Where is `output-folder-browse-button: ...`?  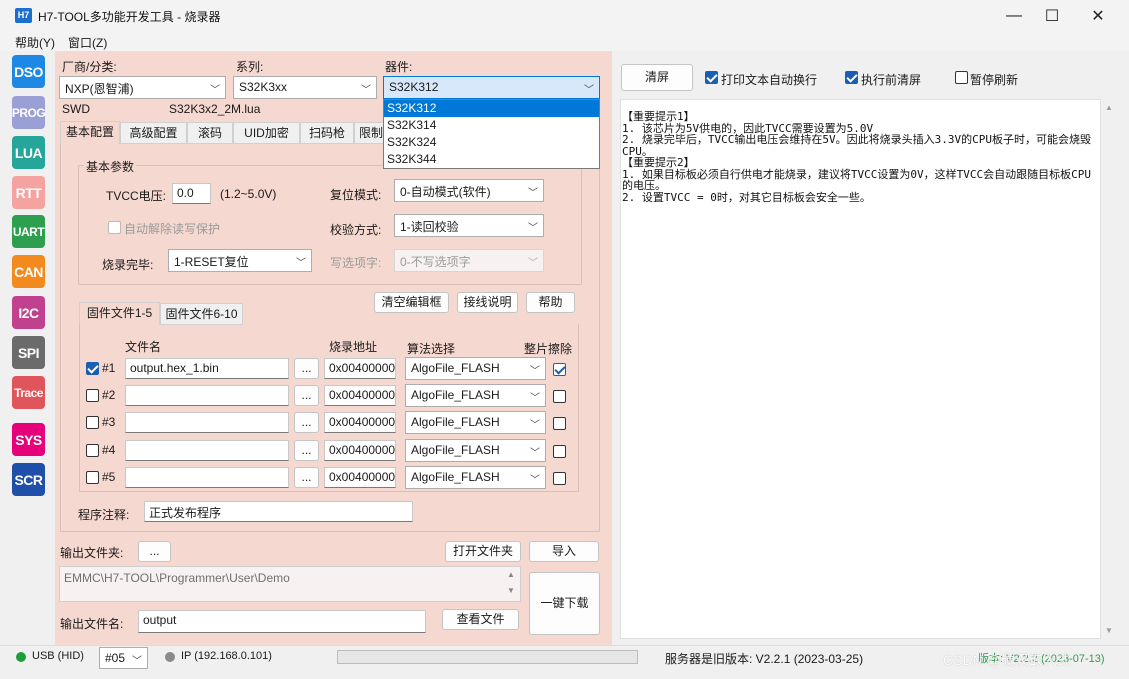 output-folder-browse-button: ... is located at coordinates (154, 551).